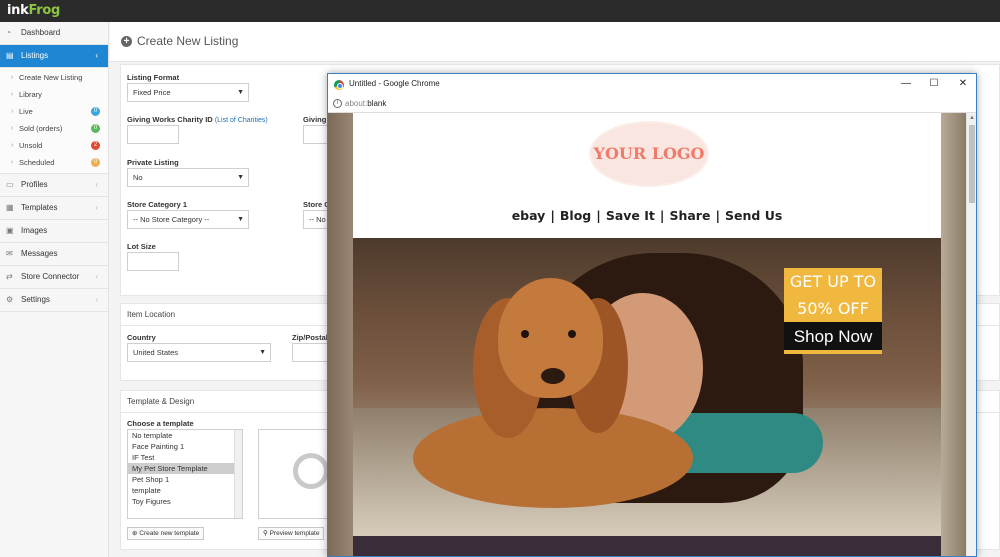  I want to click on sidebar-item-label: Messages, so click(39, 253).